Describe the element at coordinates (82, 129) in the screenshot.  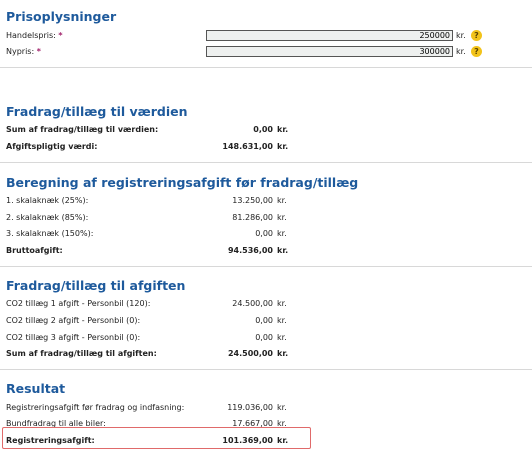
I see `sum-fradrag-vaerdi-label: Sum af fradrag/tillæg til værdien:` at that location.